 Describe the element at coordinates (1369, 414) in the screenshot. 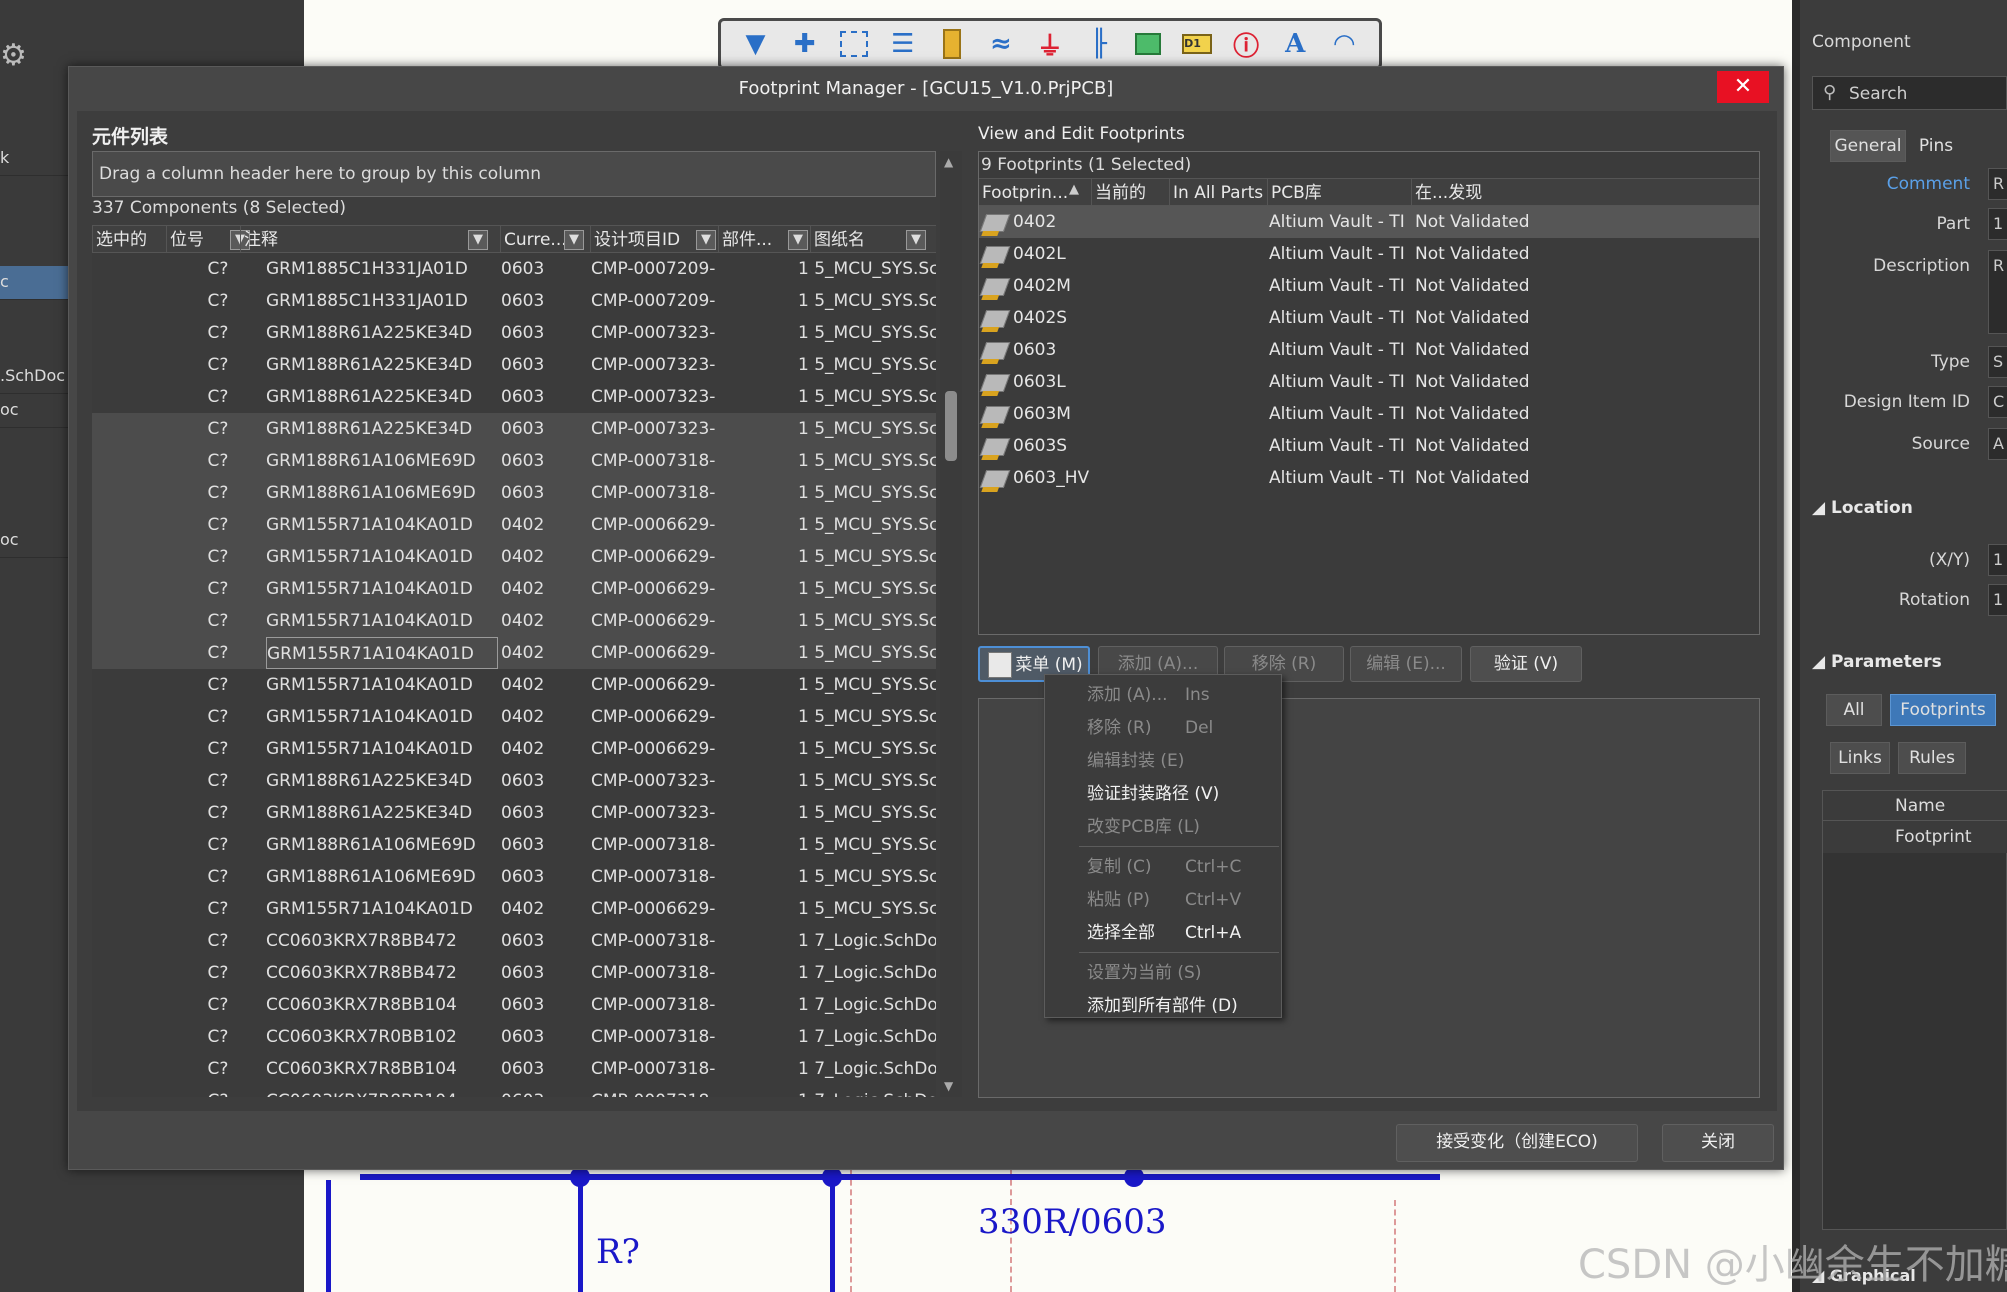

I see `footprint-row: 0603M Altium Vault - TI Not Validated` at that location.